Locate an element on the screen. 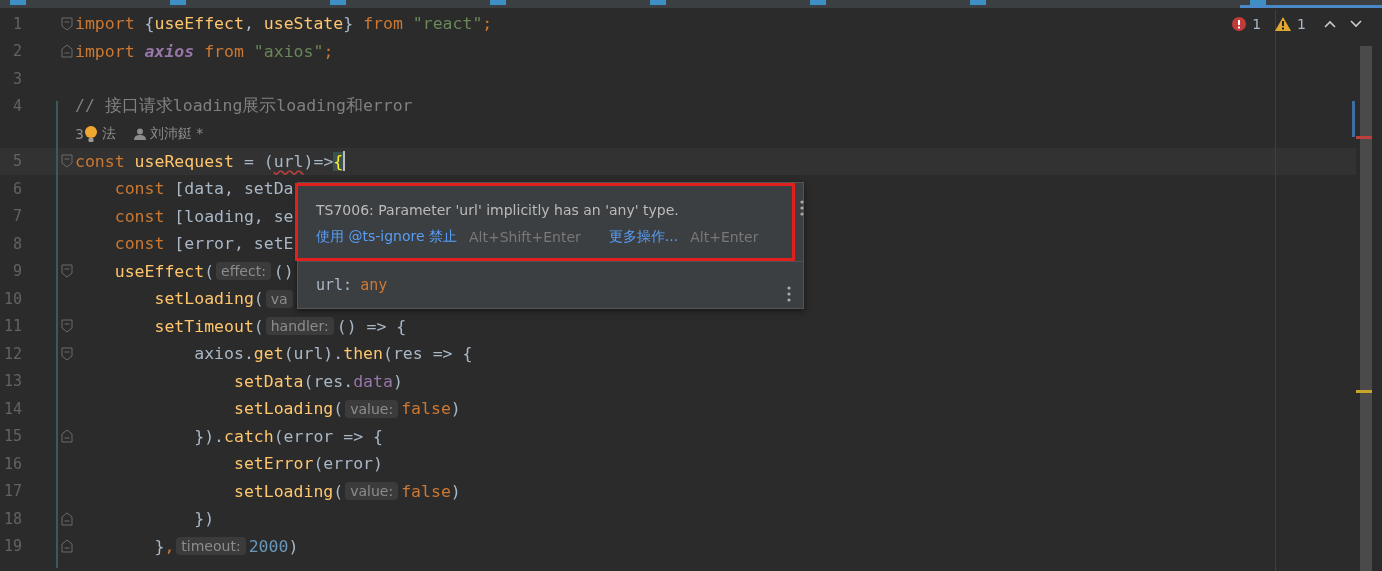 The width and height of the screenshot is (1382, 571). line-number: 2 is located at coordinates (16, 51).